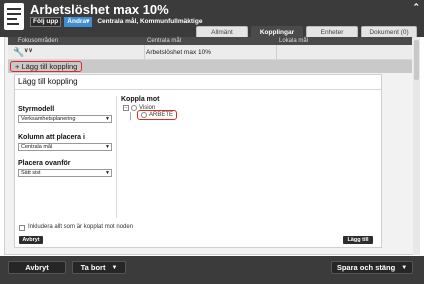 The width and height of the screenshot is (424, 284). Describe the element at coordinates (416, 60) in the screenshot. I see `scrollbar-thumb` at that location.